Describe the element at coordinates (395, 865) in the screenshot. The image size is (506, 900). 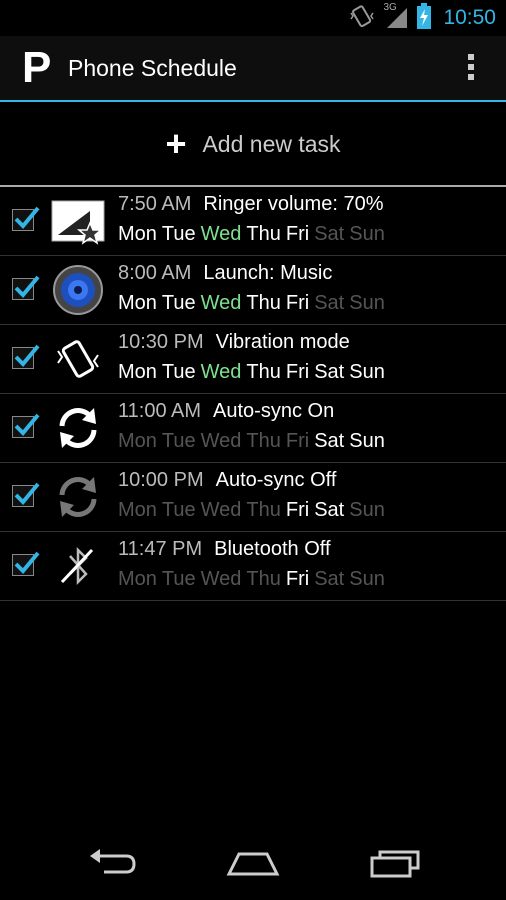
I see `recent-apps-icon` at that location.